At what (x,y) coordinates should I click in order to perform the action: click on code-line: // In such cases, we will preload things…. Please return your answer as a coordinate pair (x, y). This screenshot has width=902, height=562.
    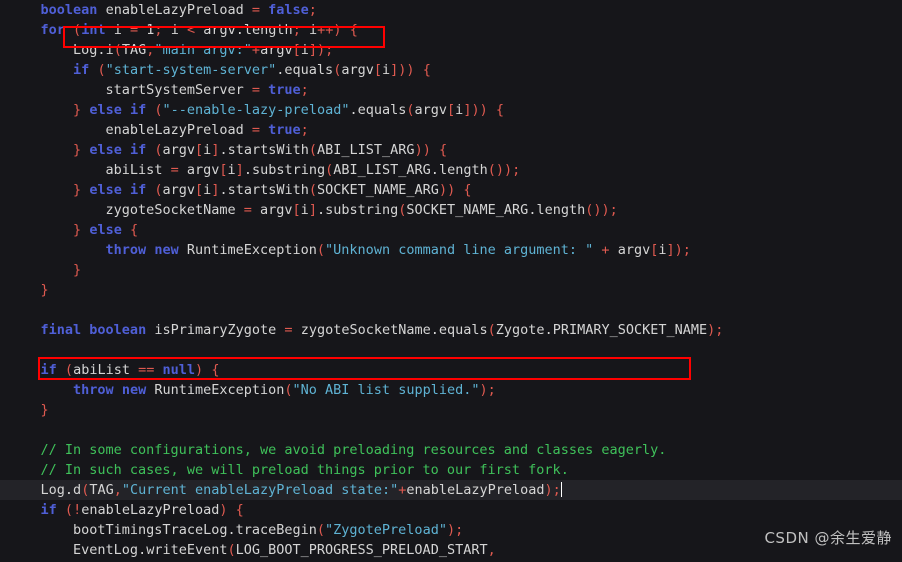
    Looking at the image, I should click on (451, 470).